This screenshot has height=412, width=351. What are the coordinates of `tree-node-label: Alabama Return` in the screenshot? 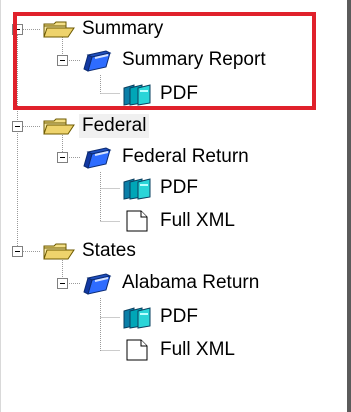 It's located at (191, 282).